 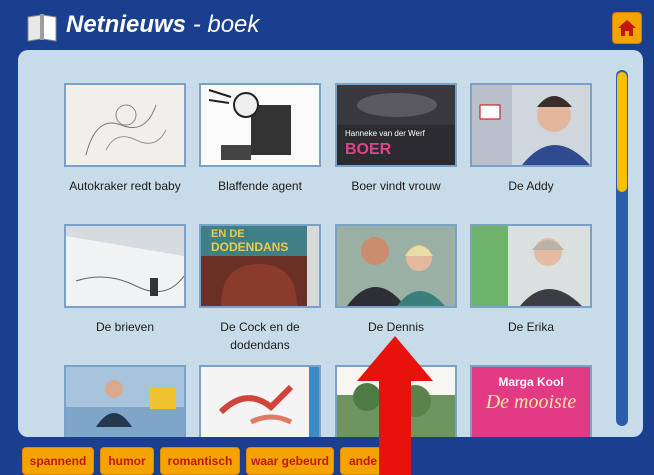 What do you see at coordinates (531, 186) in the screenshot?
I see `book-title: De Addy` at bounding box center [531, 186].